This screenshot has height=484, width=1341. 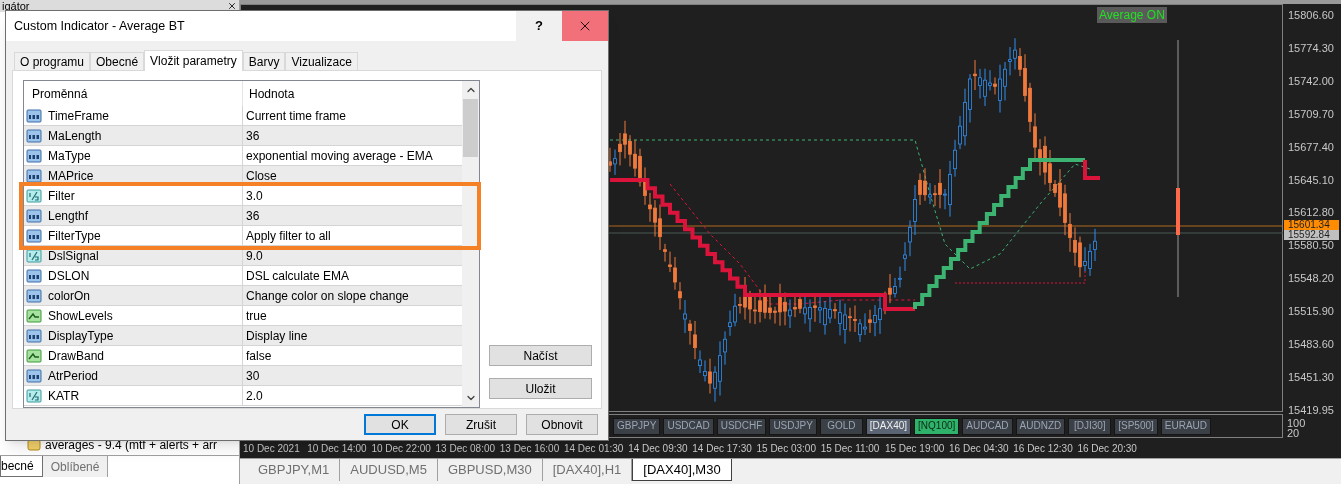 What do you see at coordinates (352, 295) in the screenshot?
I see `param-value: Change color on slope change` at bounding box center [352, 295].